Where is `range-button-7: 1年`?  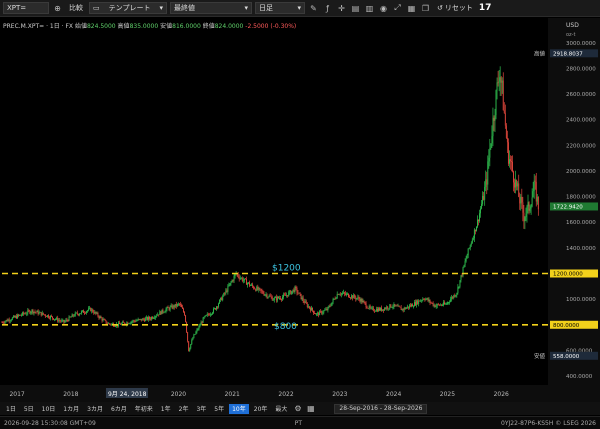 range-button-7: 1年 is located at coordinates (166, 409).